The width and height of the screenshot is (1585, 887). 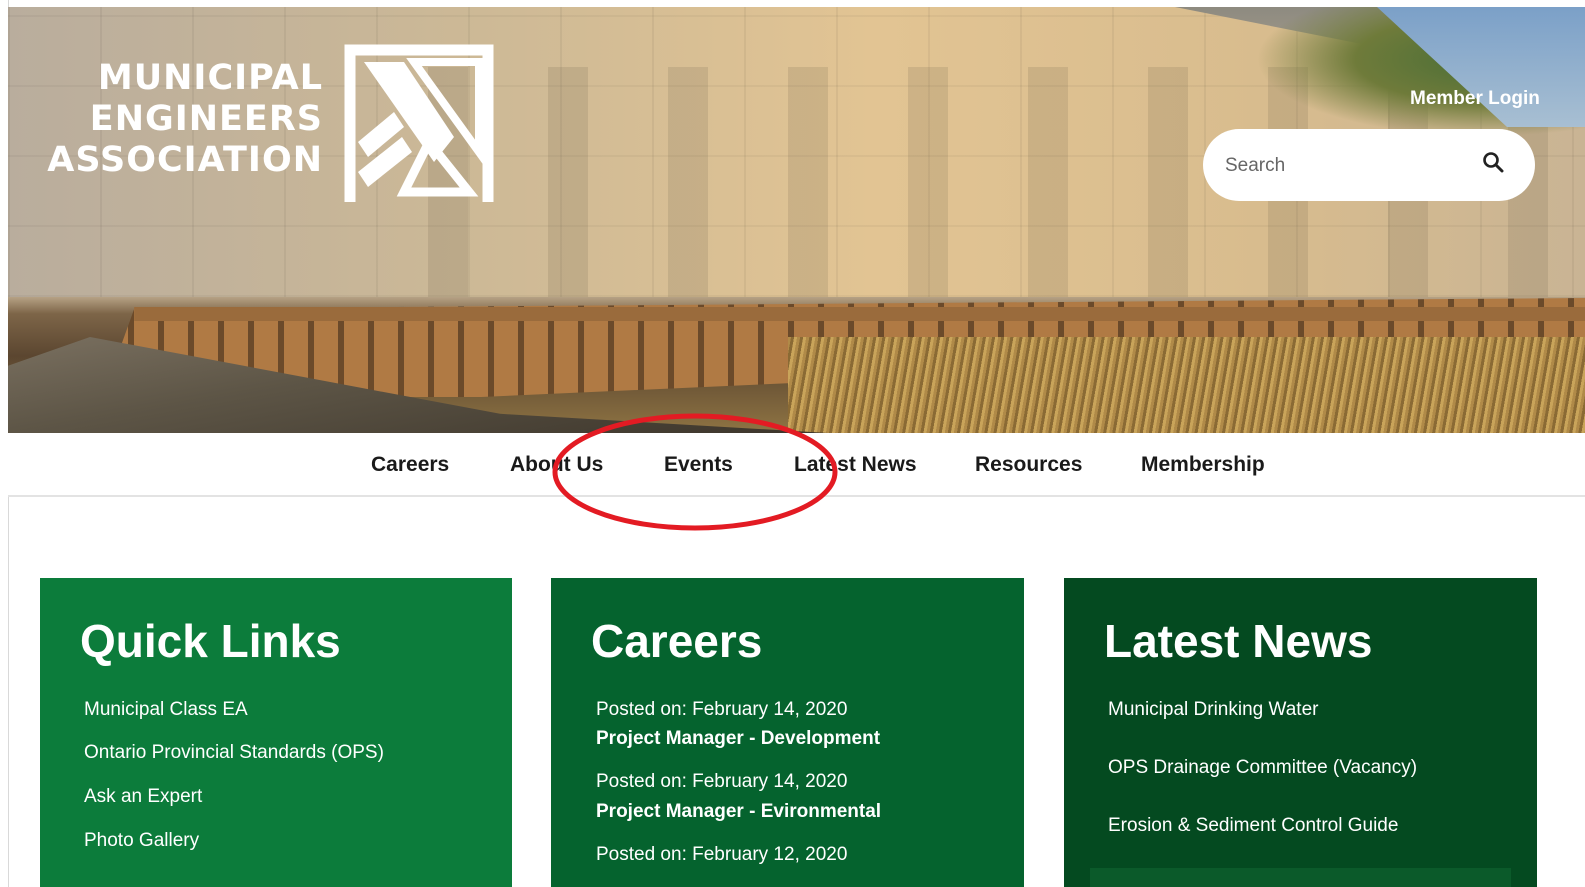 I want to click on quick-links-title: Quick Links, so click(x=210, y=641).